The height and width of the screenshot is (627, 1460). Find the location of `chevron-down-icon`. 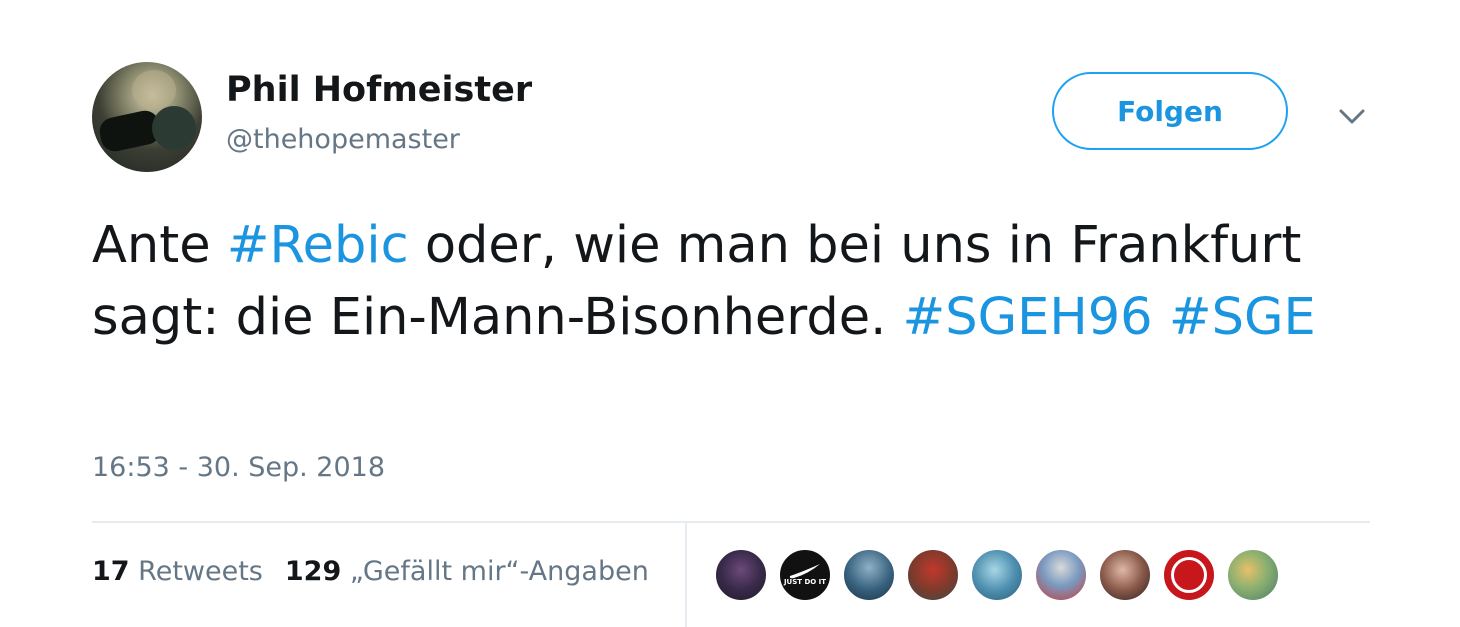

chevron-down-icon is located at coordinates (1352, 116).